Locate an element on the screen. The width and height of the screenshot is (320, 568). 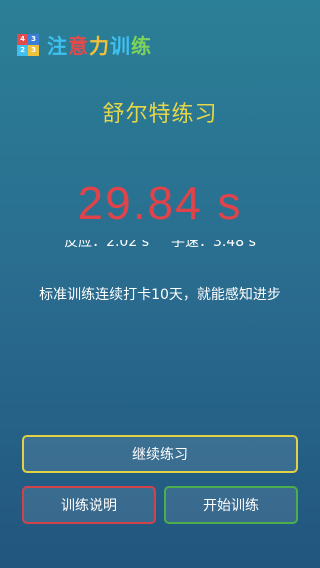
app-title-char: 练 is located at coordinates (141, 46).